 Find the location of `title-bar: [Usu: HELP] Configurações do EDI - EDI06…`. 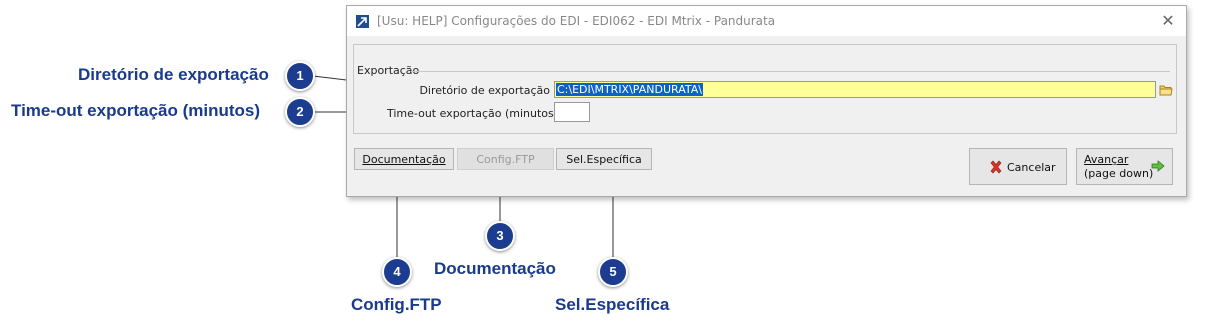

title-bar: [Usu: HELP] Configurações do EDI - EDI06… is located at coordinates (766, 21).